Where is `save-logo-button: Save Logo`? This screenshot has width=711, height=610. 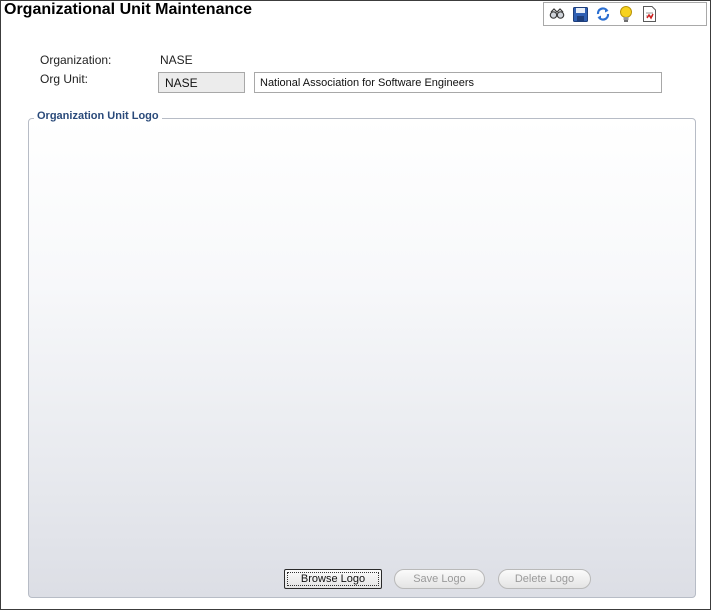
save-logo-button: Save Logo is located at coordinates (439, 579).